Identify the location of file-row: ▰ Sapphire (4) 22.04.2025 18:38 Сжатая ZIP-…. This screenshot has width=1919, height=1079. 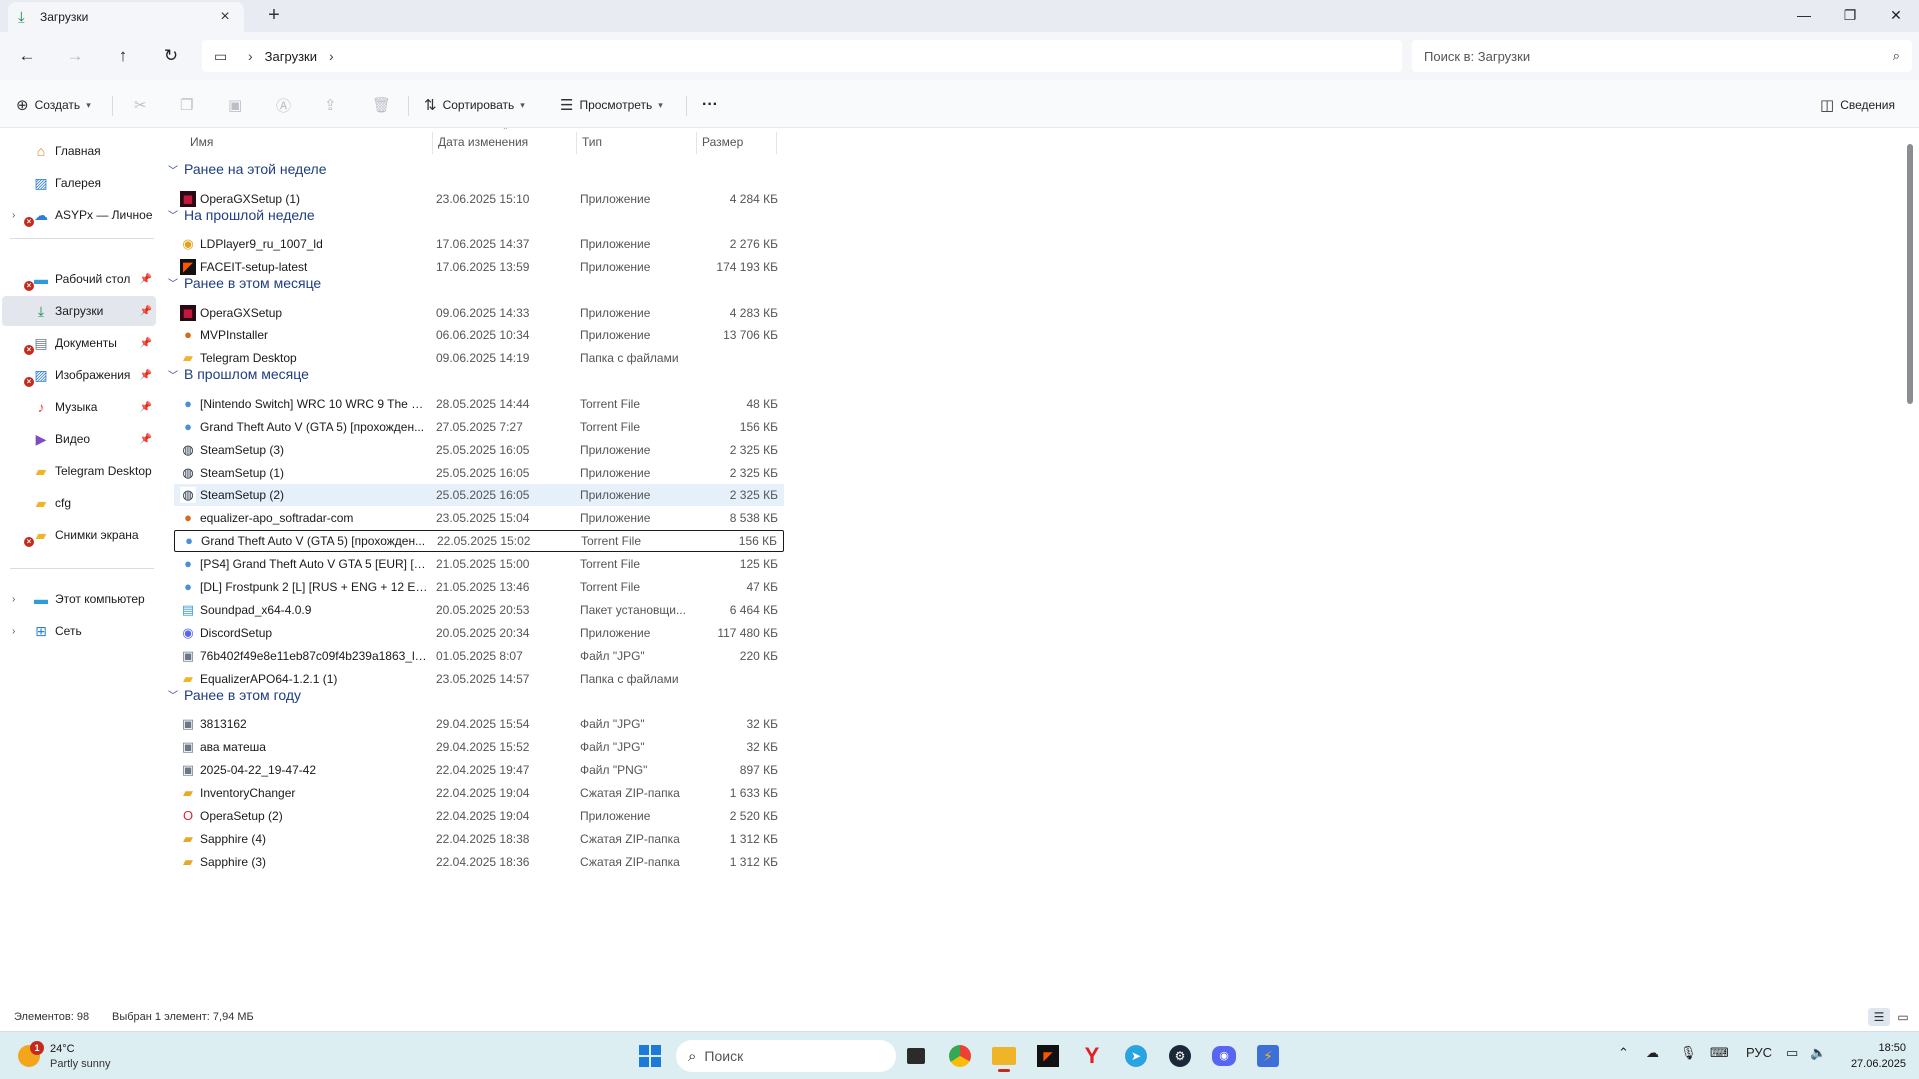
(479, 839).